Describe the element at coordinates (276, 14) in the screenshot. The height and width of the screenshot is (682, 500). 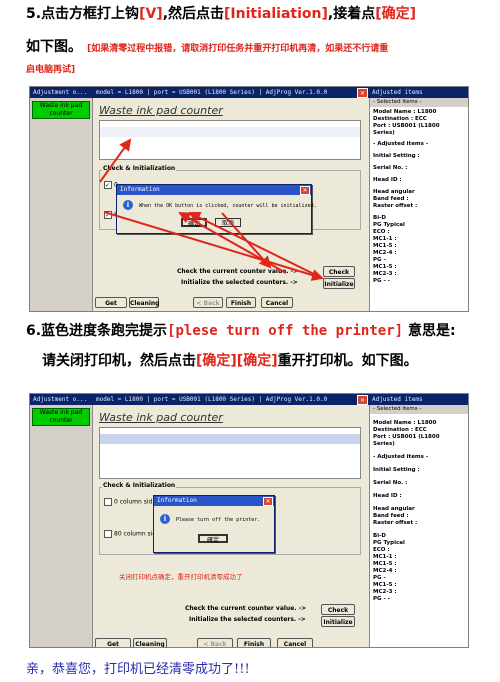
I see `step5-init-label: [Initialiation]` at that location.